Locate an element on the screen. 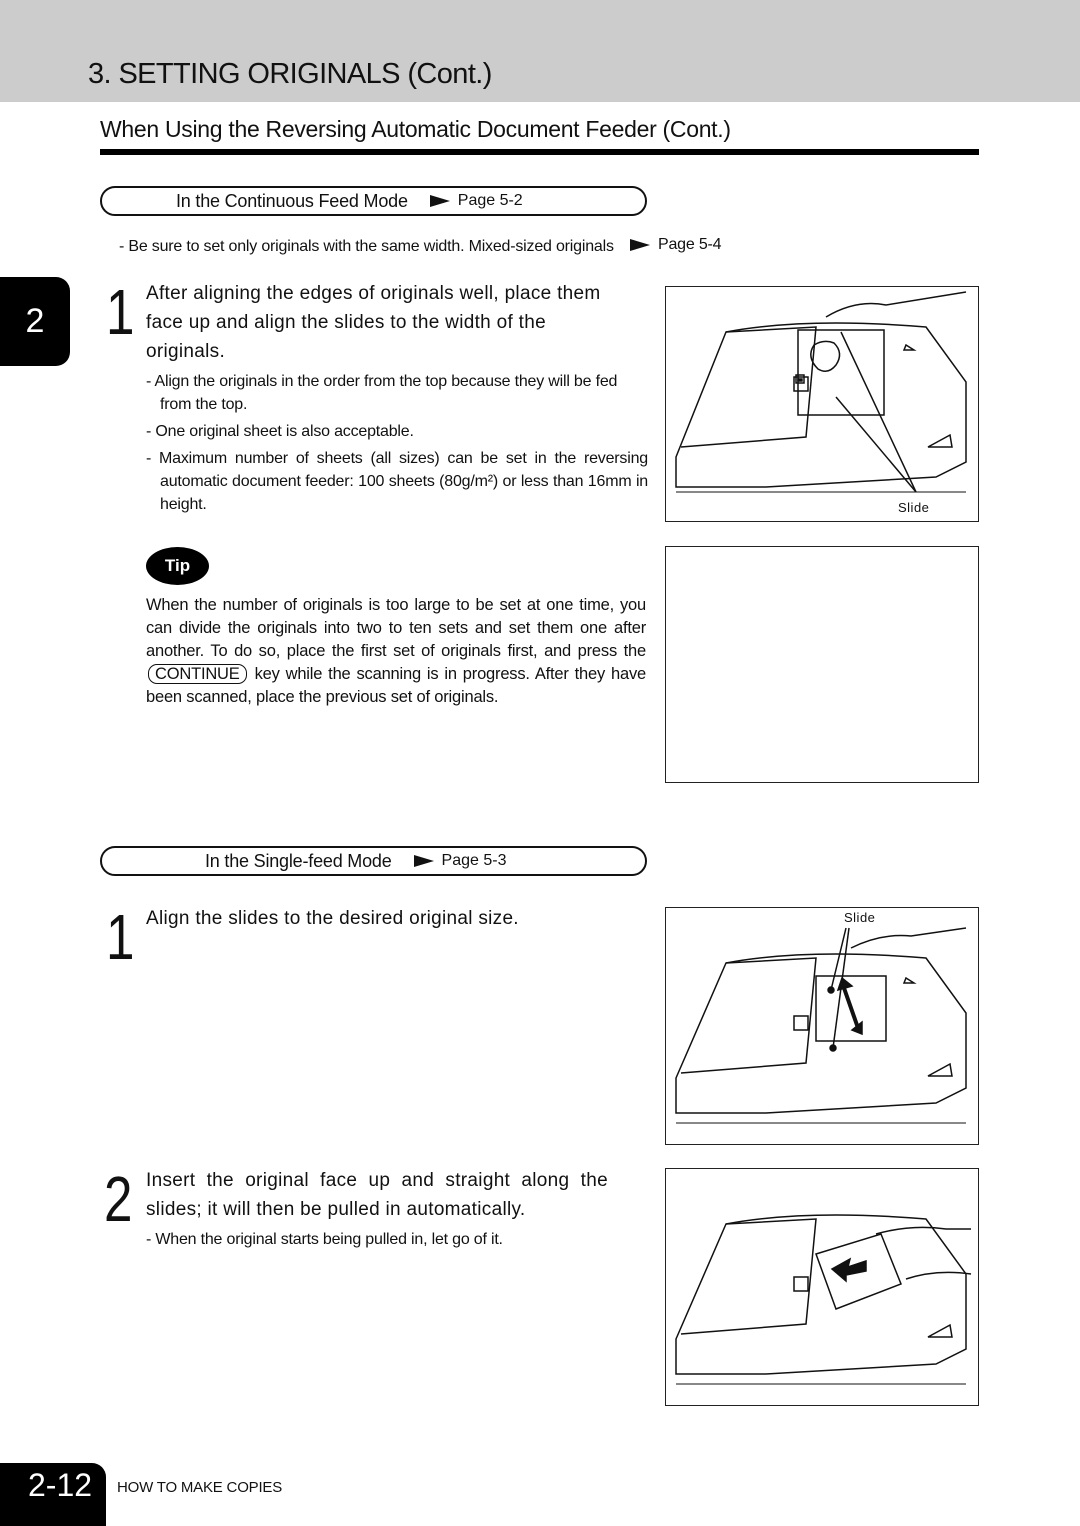  continuous-feed-mode-heading: In the Continuous Feed Mode Page 5-2 is located at coordinates (373, 201).